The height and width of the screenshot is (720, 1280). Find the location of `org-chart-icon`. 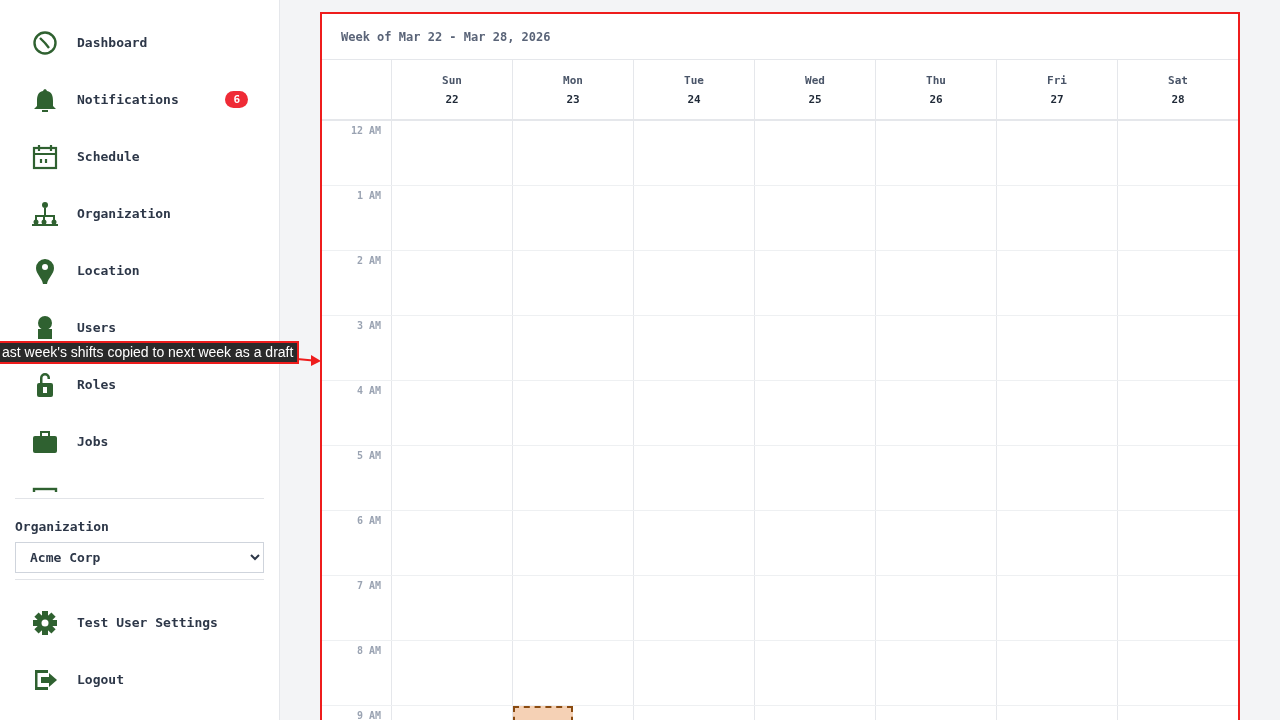

org-chart-icon is located at coordinates (45, 213).